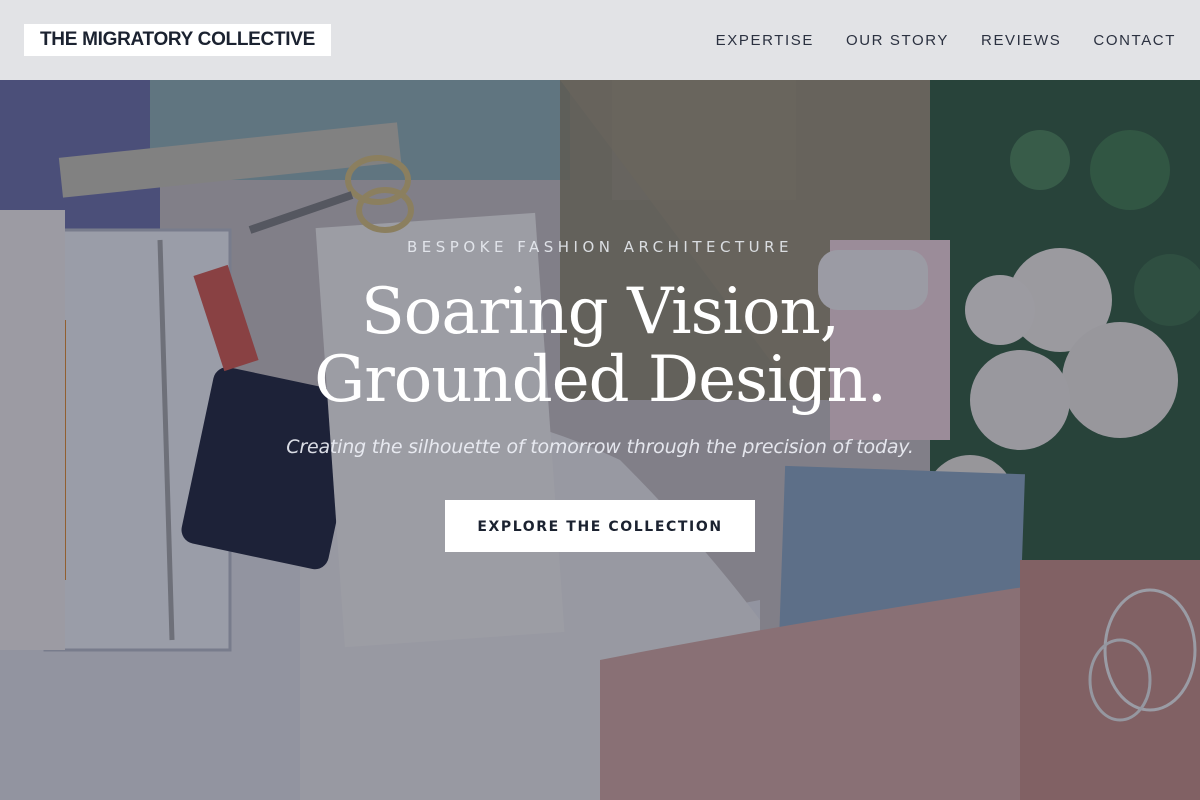 This screenshot has width=1200, height=800. What do you see at coordinates (897, 40) in the screenshot?
I see `nav-link-our-story: OUR STORY` at bounding box center [897, 40].